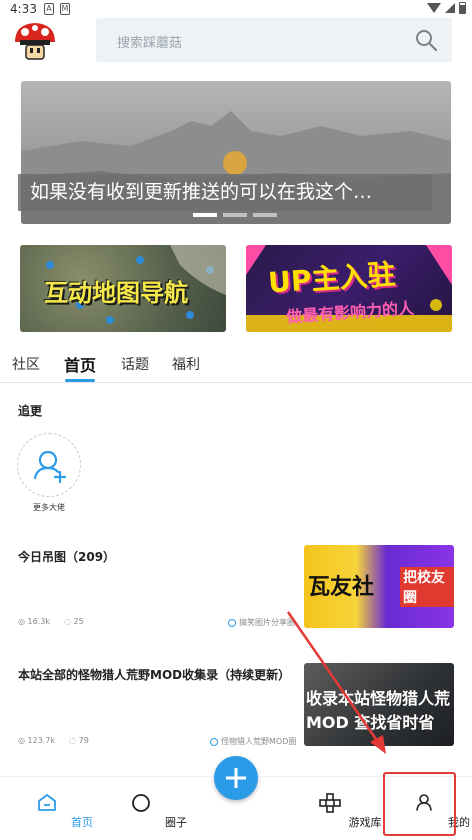  Describe the element at coordinates (370, 722) in the screenshot. I see `thumbnail-text: MOD 查找省时省` at that location.